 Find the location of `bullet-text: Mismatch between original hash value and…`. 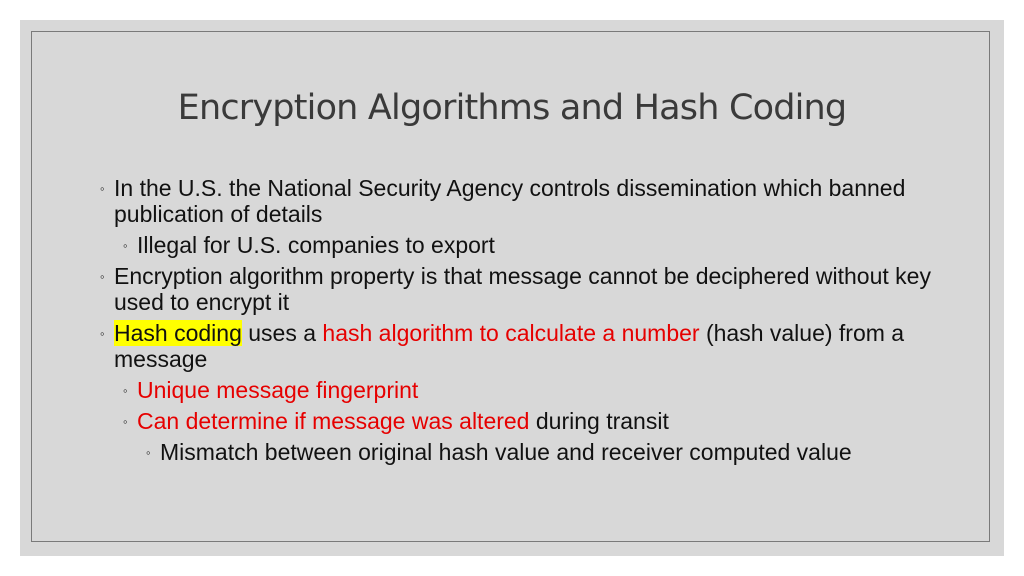

bullet-text: Mismatch between original hash value and… is located at coordinates (506, 452).